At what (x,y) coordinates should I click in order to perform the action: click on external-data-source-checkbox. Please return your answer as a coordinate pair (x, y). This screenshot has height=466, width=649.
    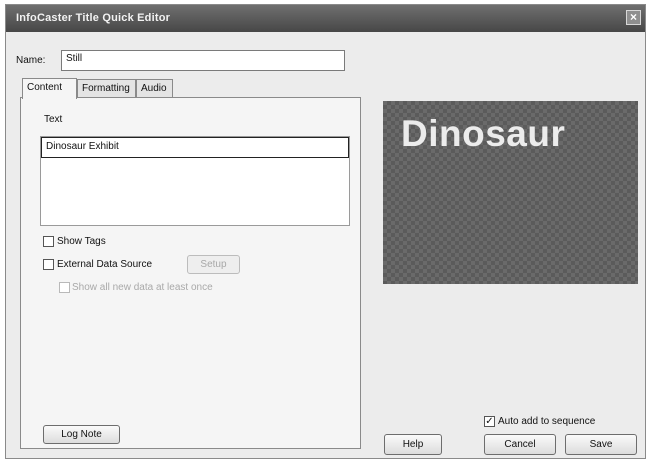
    Looking at the image, I should click on (48, 264).